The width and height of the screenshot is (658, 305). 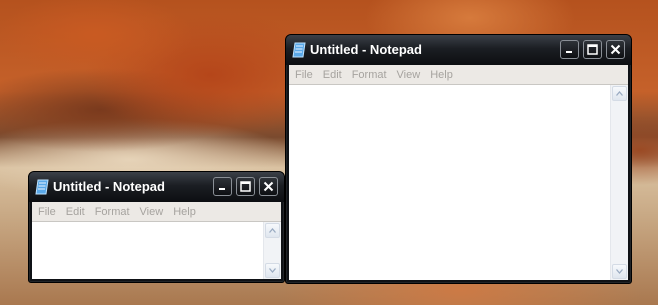 I want to click on text-area, so click(x=156, y=250).